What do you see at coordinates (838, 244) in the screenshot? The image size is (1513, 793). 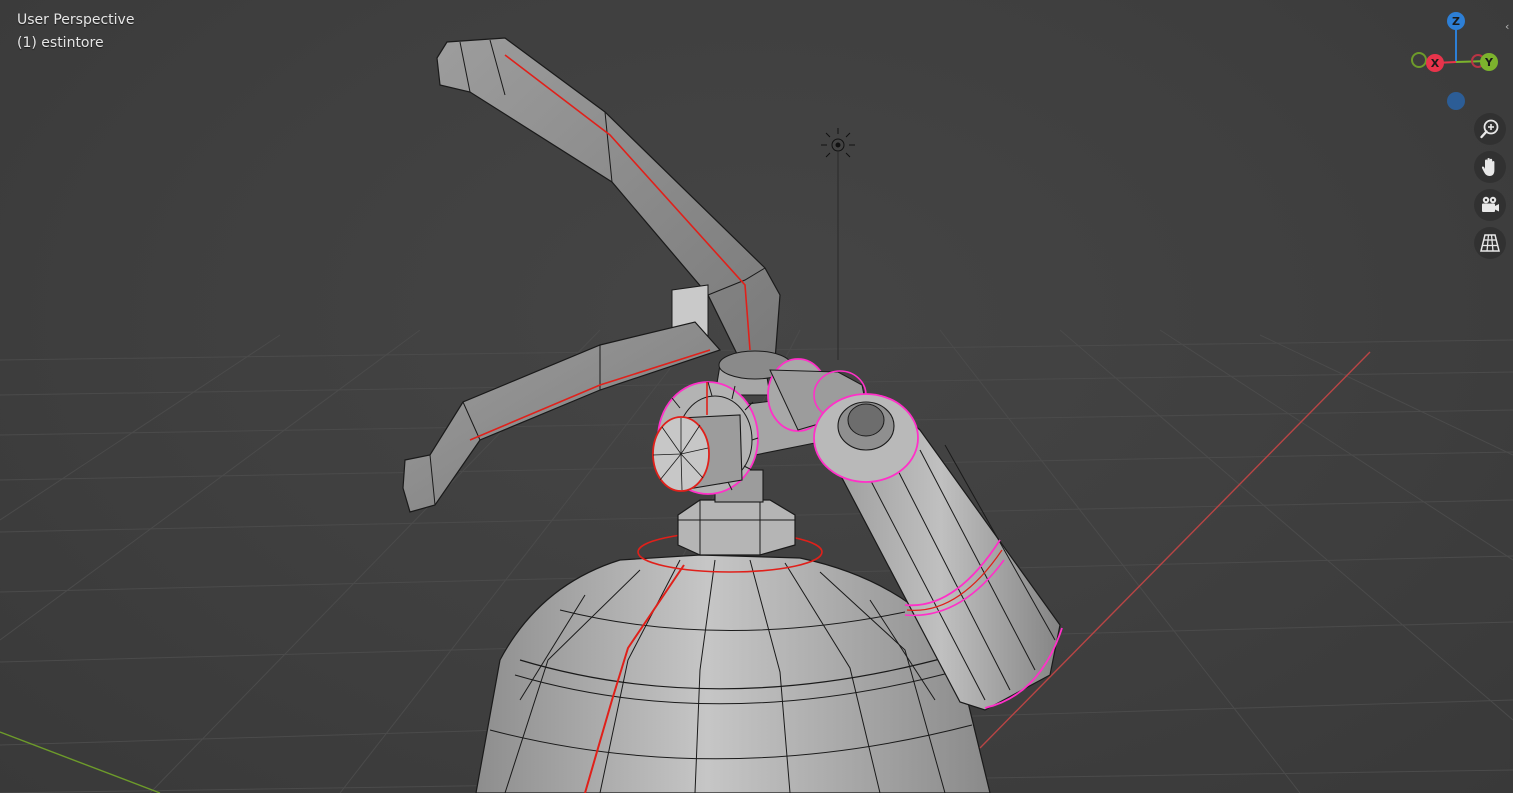 I see `light-object` at bounding box center [838, 244].